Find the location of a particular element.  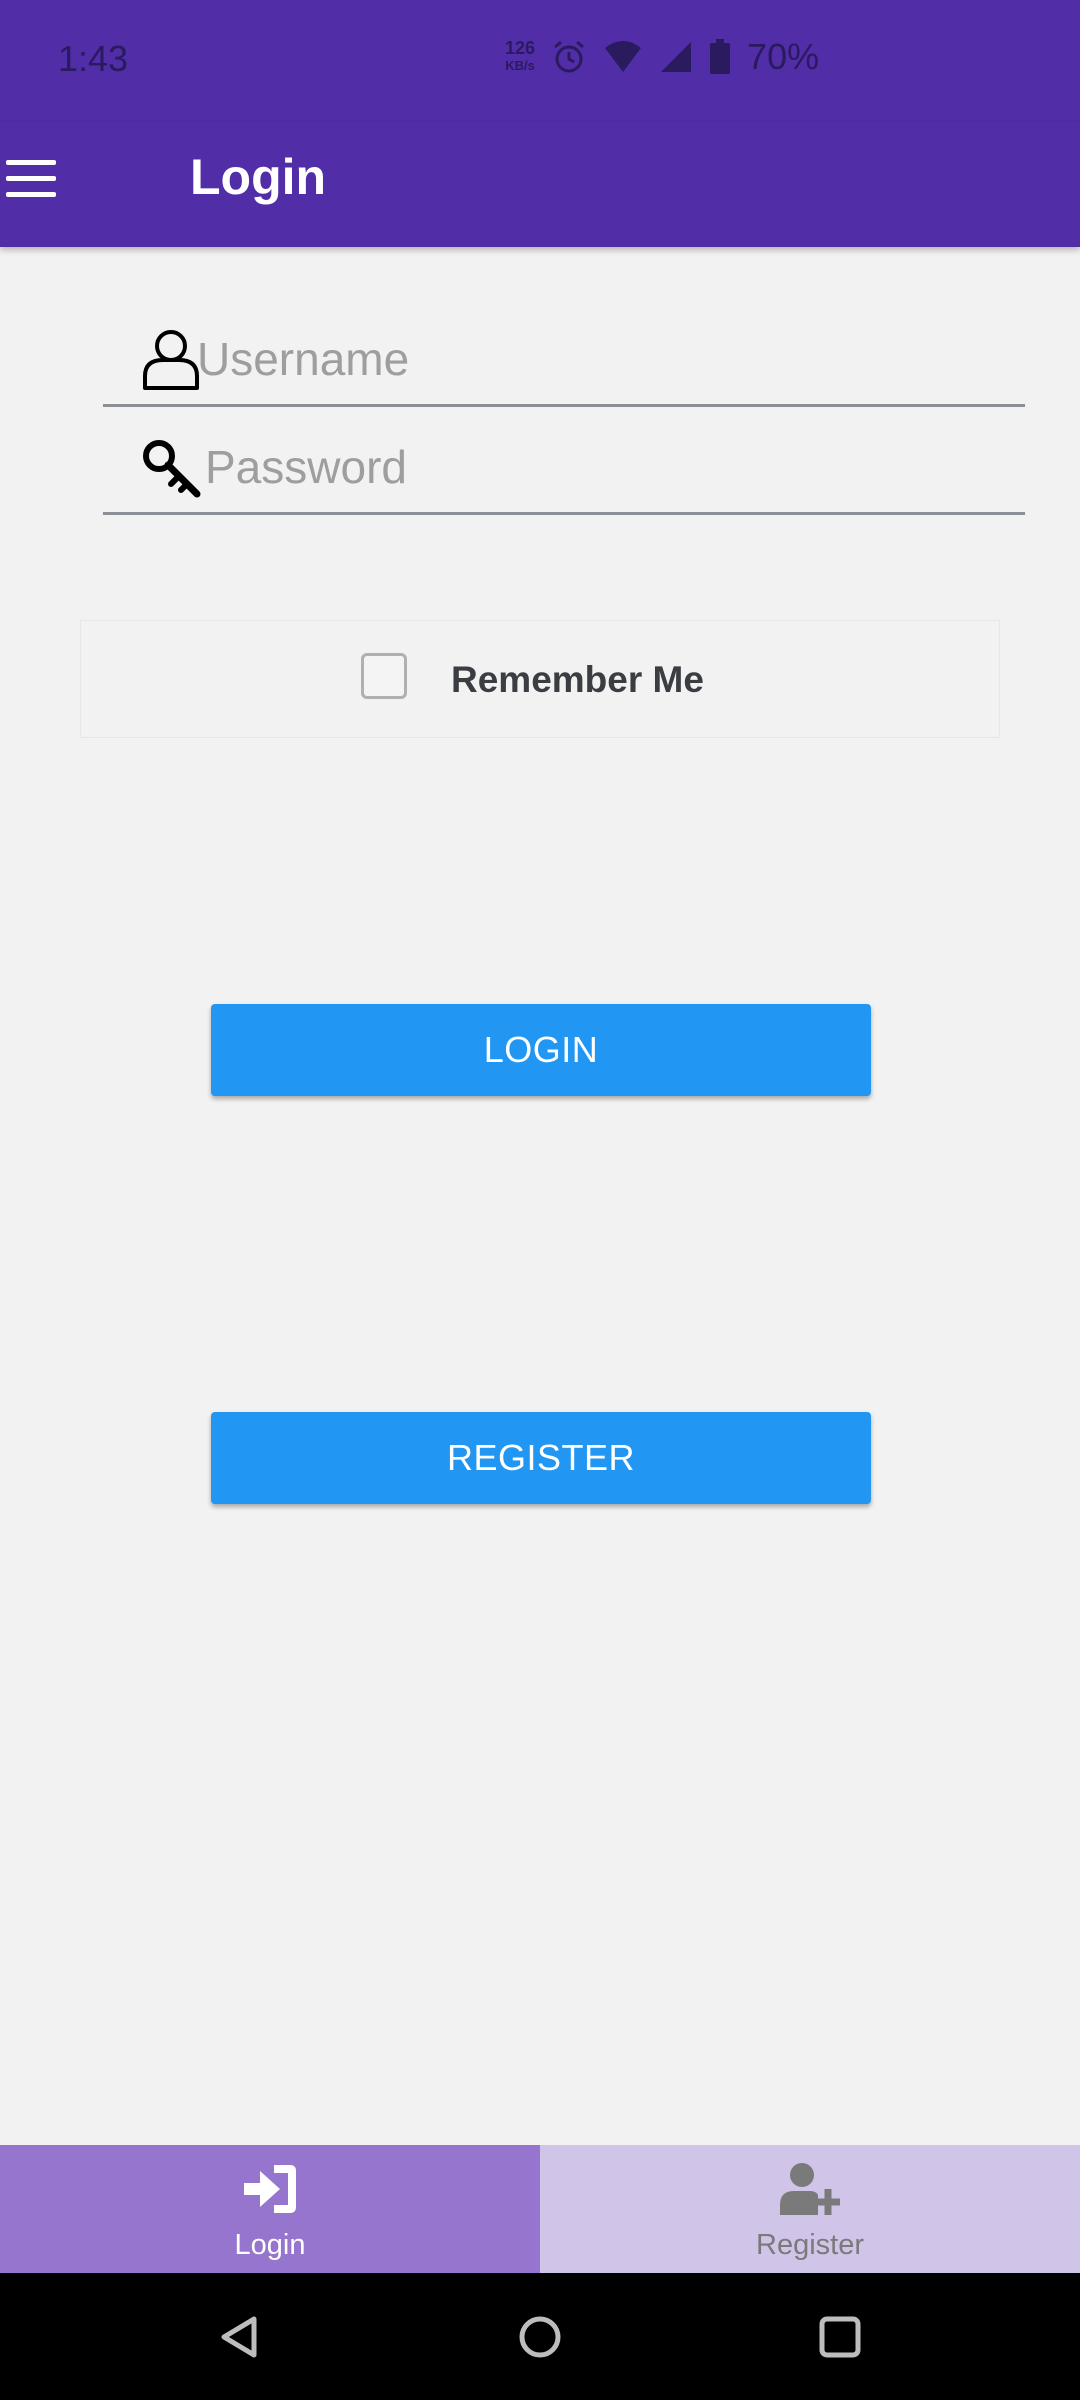

sign-in-icon is located at coordinates (270, 2189).